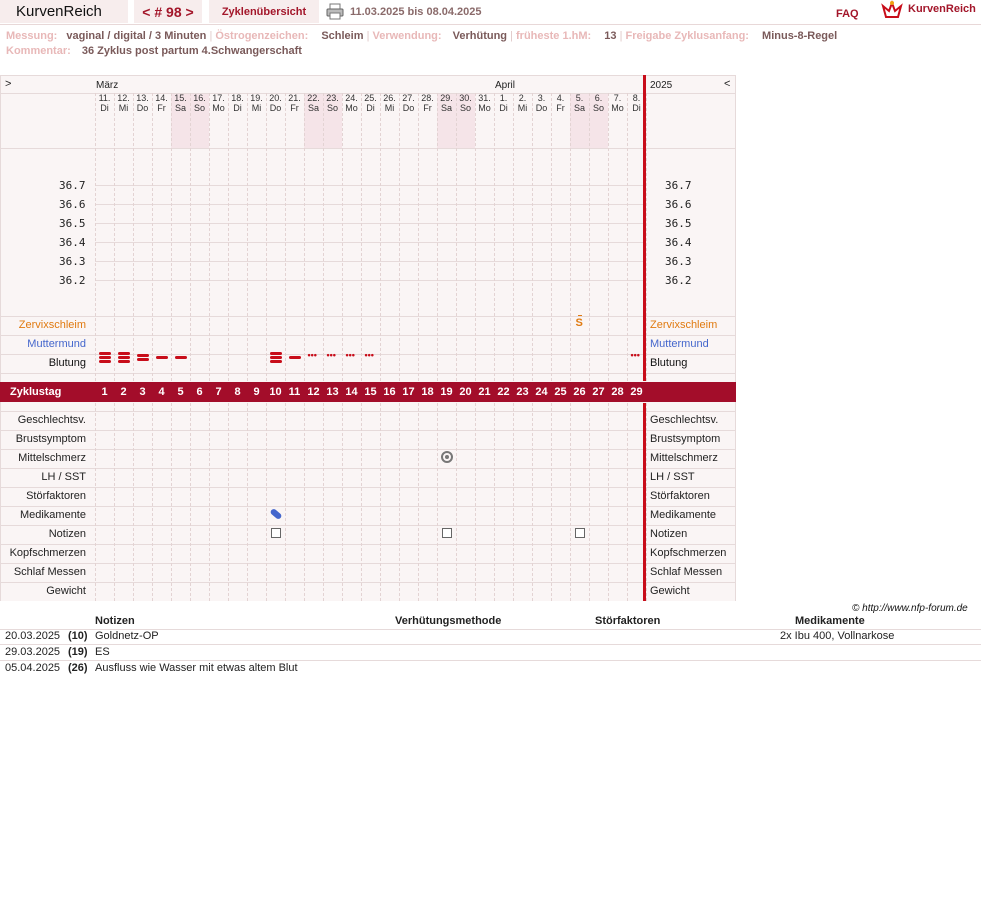 The image size is (981, 920). I want to click on zyklustag-number: 2, so click(123, 392).